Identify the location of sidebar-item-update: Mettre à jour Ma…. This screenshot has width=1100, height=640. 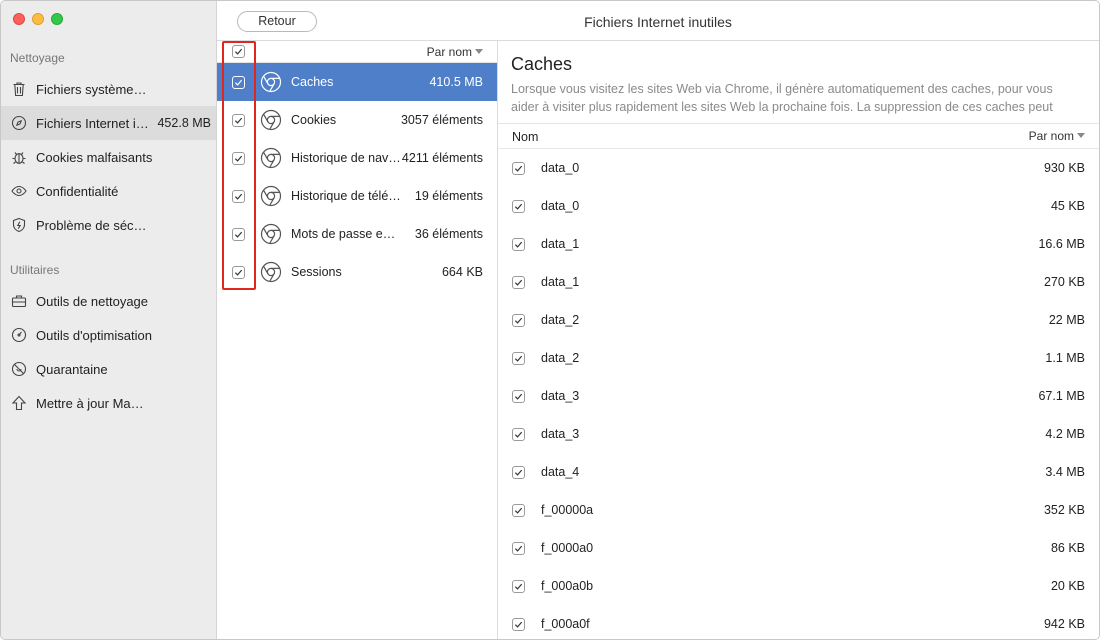
(108, 403).